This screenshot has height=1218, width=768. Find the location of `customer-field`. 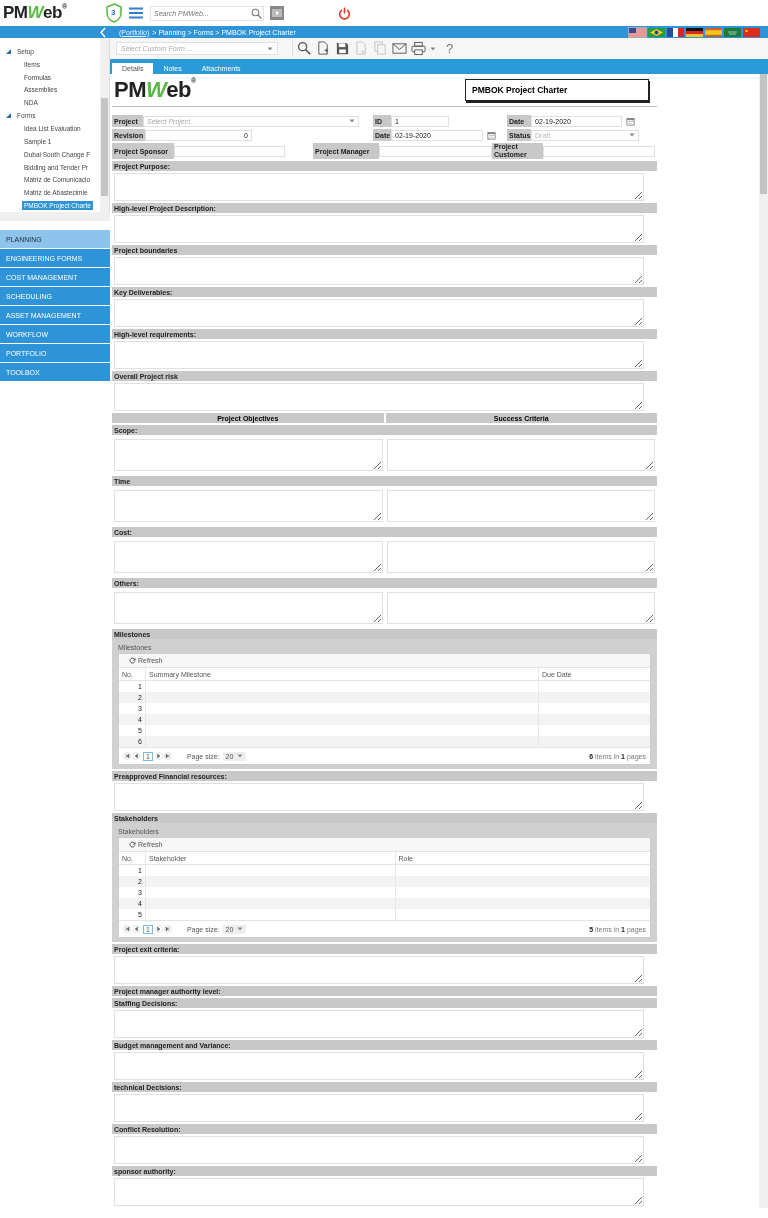

customer-field is located at coordinates (599, 151).